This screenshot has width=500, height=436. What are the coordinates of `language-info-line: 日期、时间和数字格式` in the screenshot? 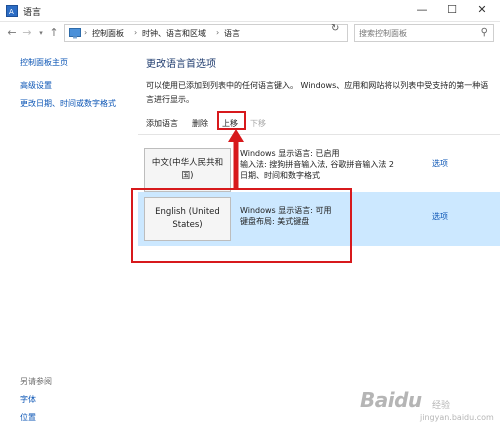 It's located at (280, 175).